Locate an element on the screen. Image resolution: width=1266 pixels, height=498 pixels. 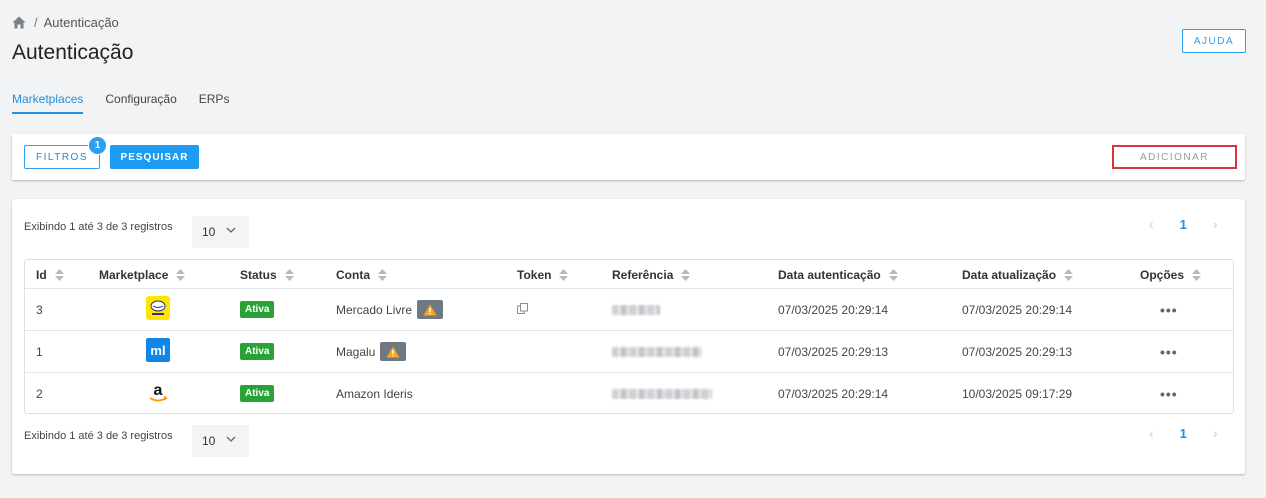
pagination-top: ‹ 1 › is located at coordinates (1183, 224).